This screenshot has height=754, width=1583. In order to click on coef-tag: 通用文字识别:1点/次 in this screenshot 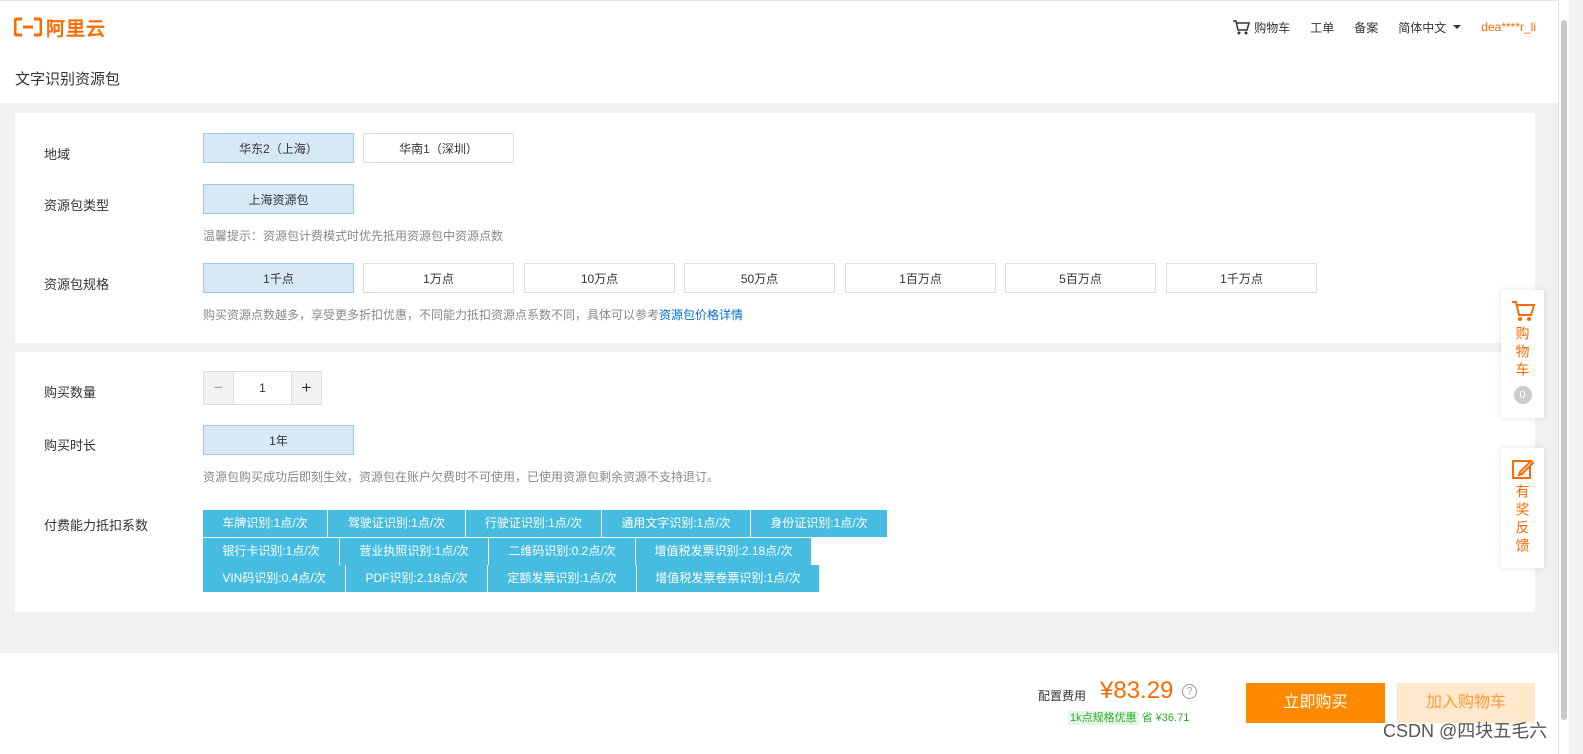, I will do `click(676, 523)`.